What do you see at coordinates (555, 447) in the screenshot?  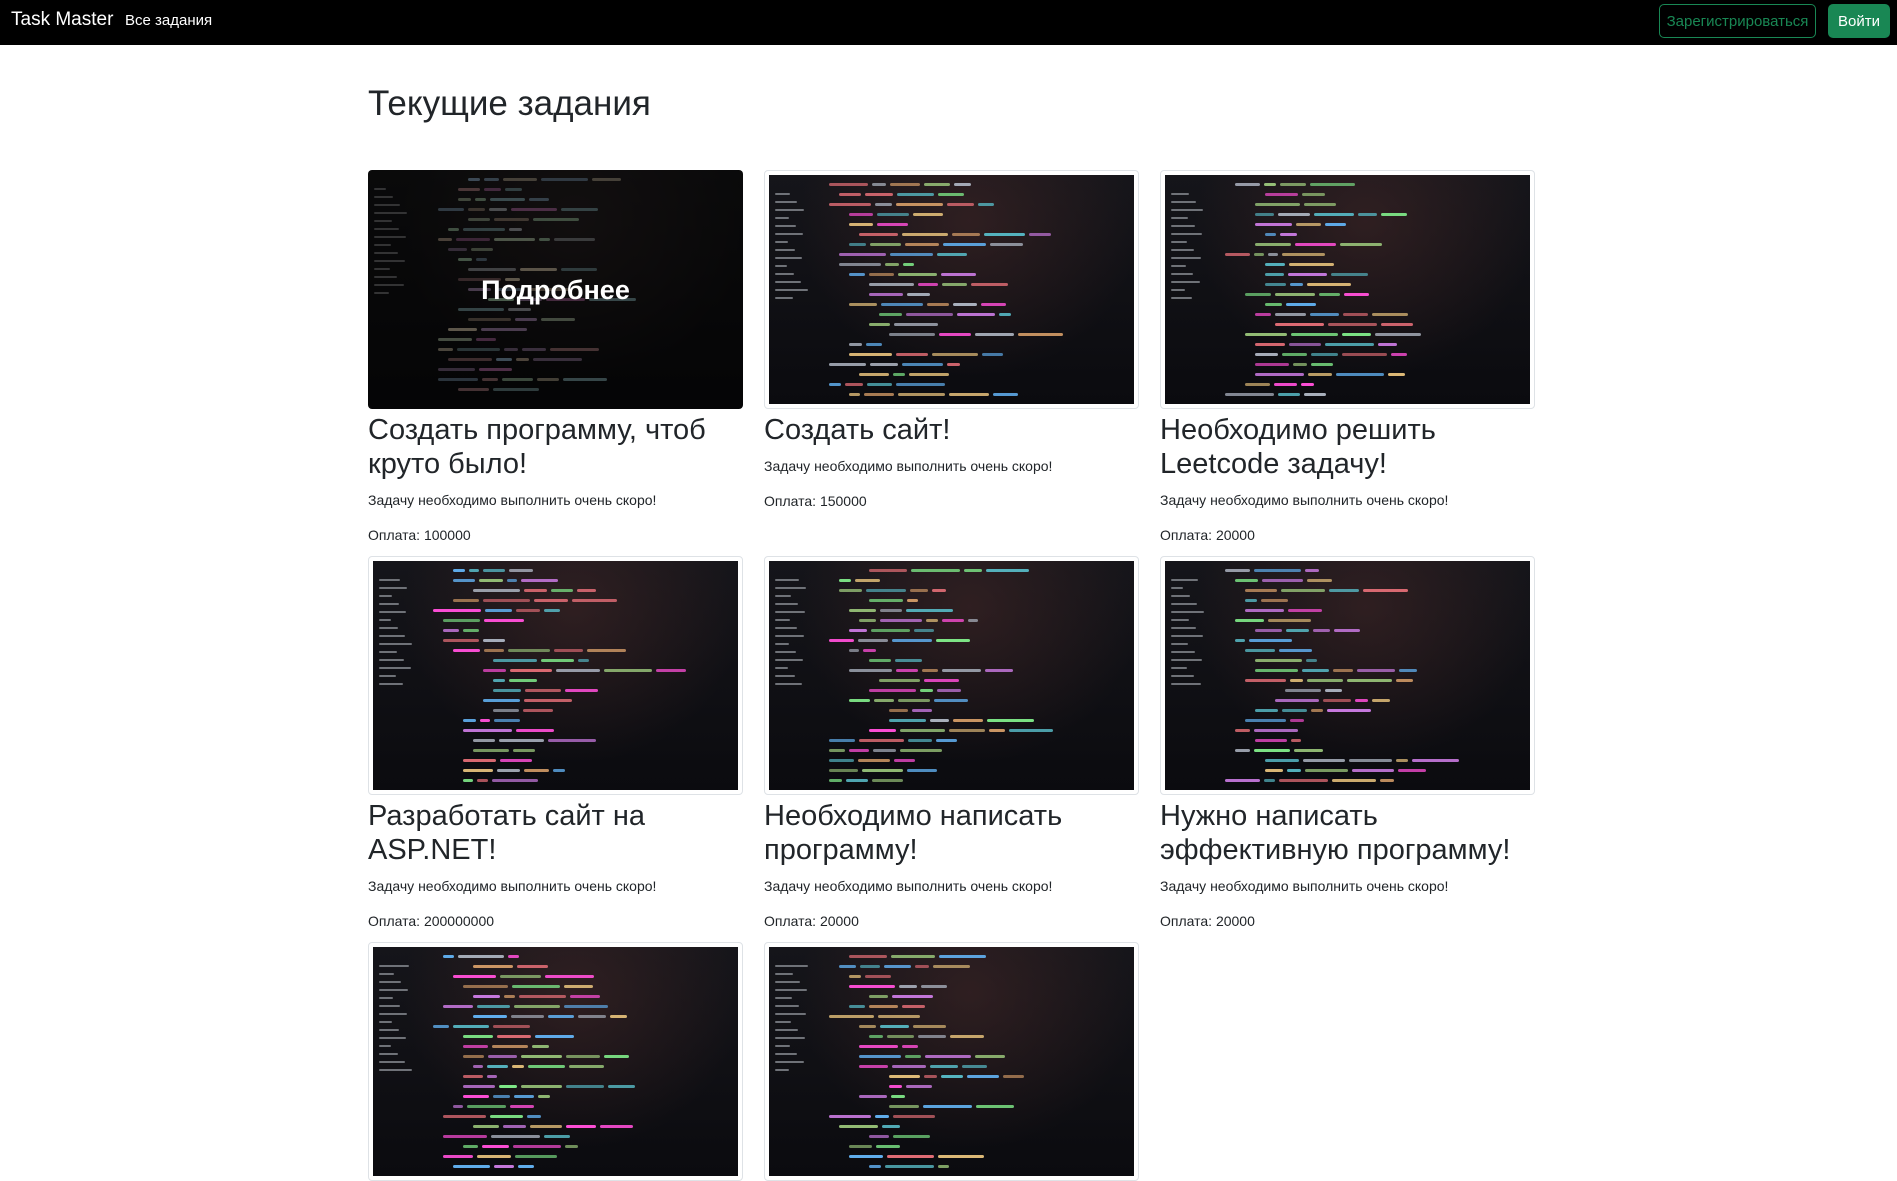 I see `task-card-title: Создать программу, чтоб круто было!` at bounding box center [555, 447].